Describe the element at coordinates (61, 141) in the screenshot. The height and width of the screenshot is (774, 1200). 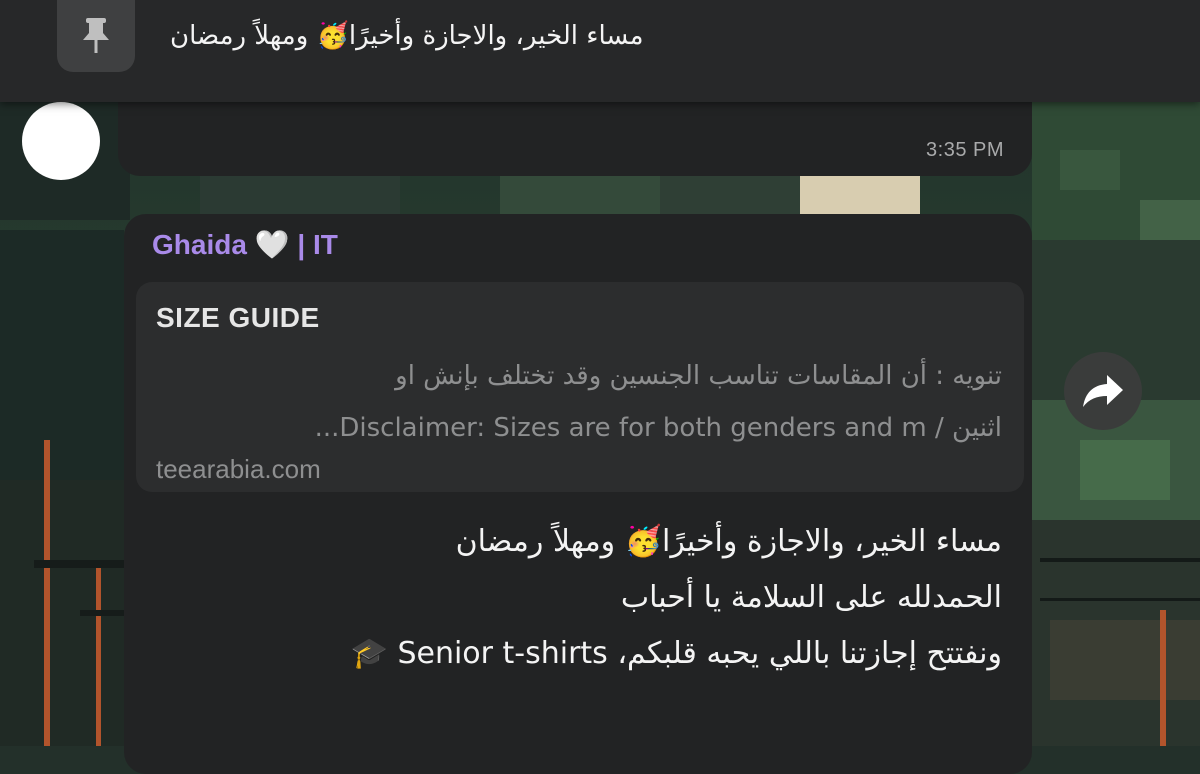
I see `avatar` at that location.